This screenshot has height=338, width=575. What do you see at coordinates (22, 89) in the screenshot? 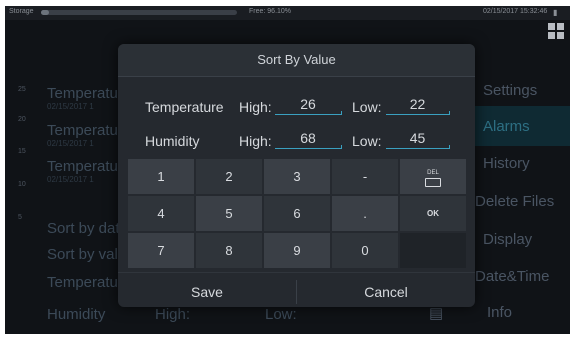
I see `y-tick: 25` at bounding box center [22, 89].